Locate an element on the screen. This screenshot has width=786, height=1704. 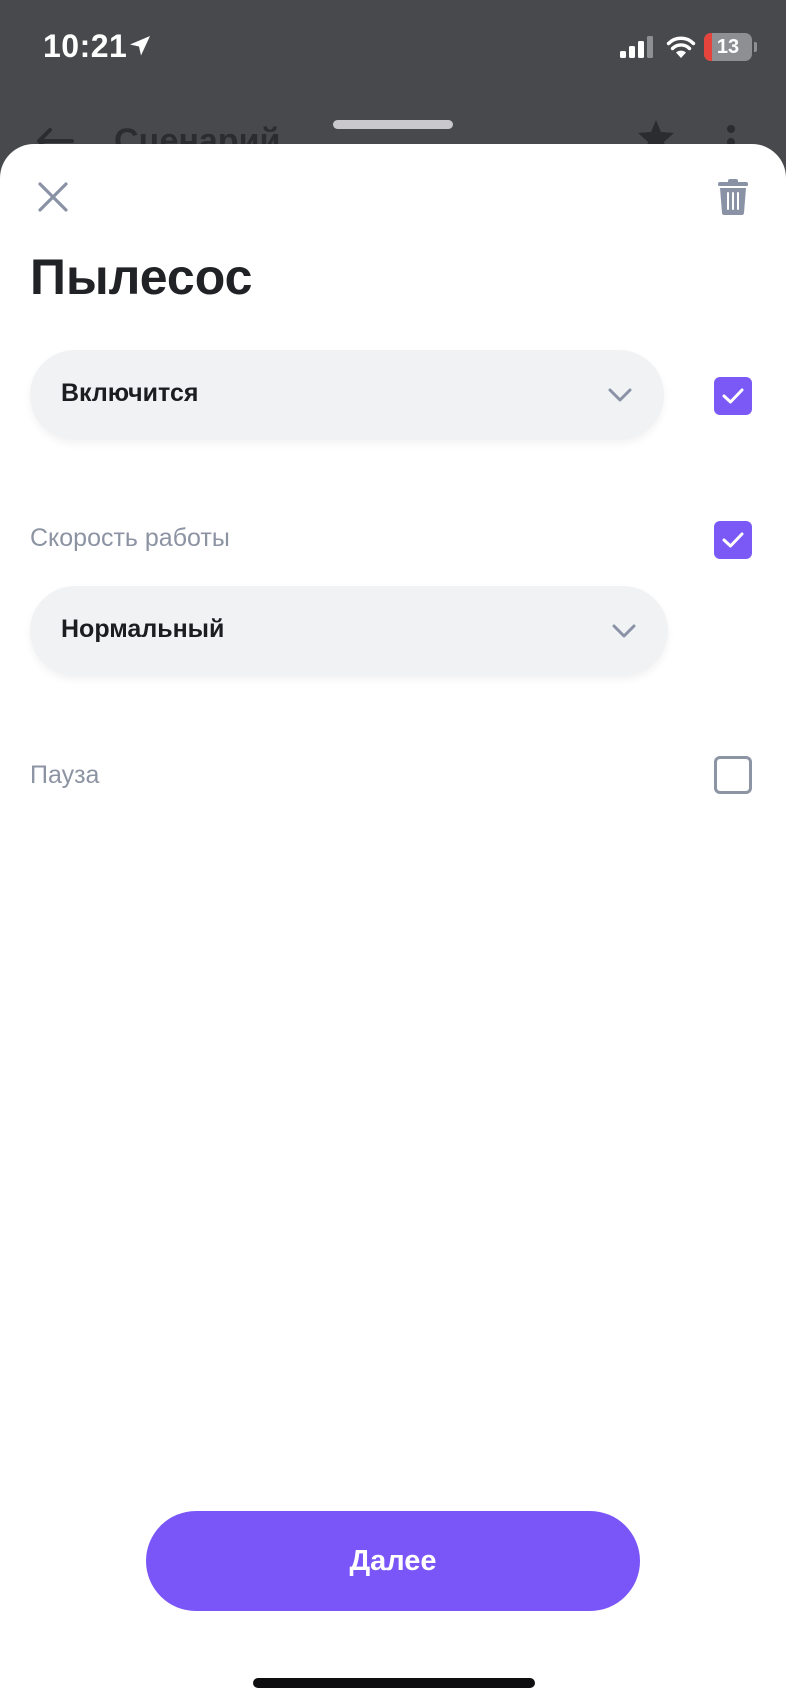
next-button-label: Далее is located at coordinates (393, 1560).